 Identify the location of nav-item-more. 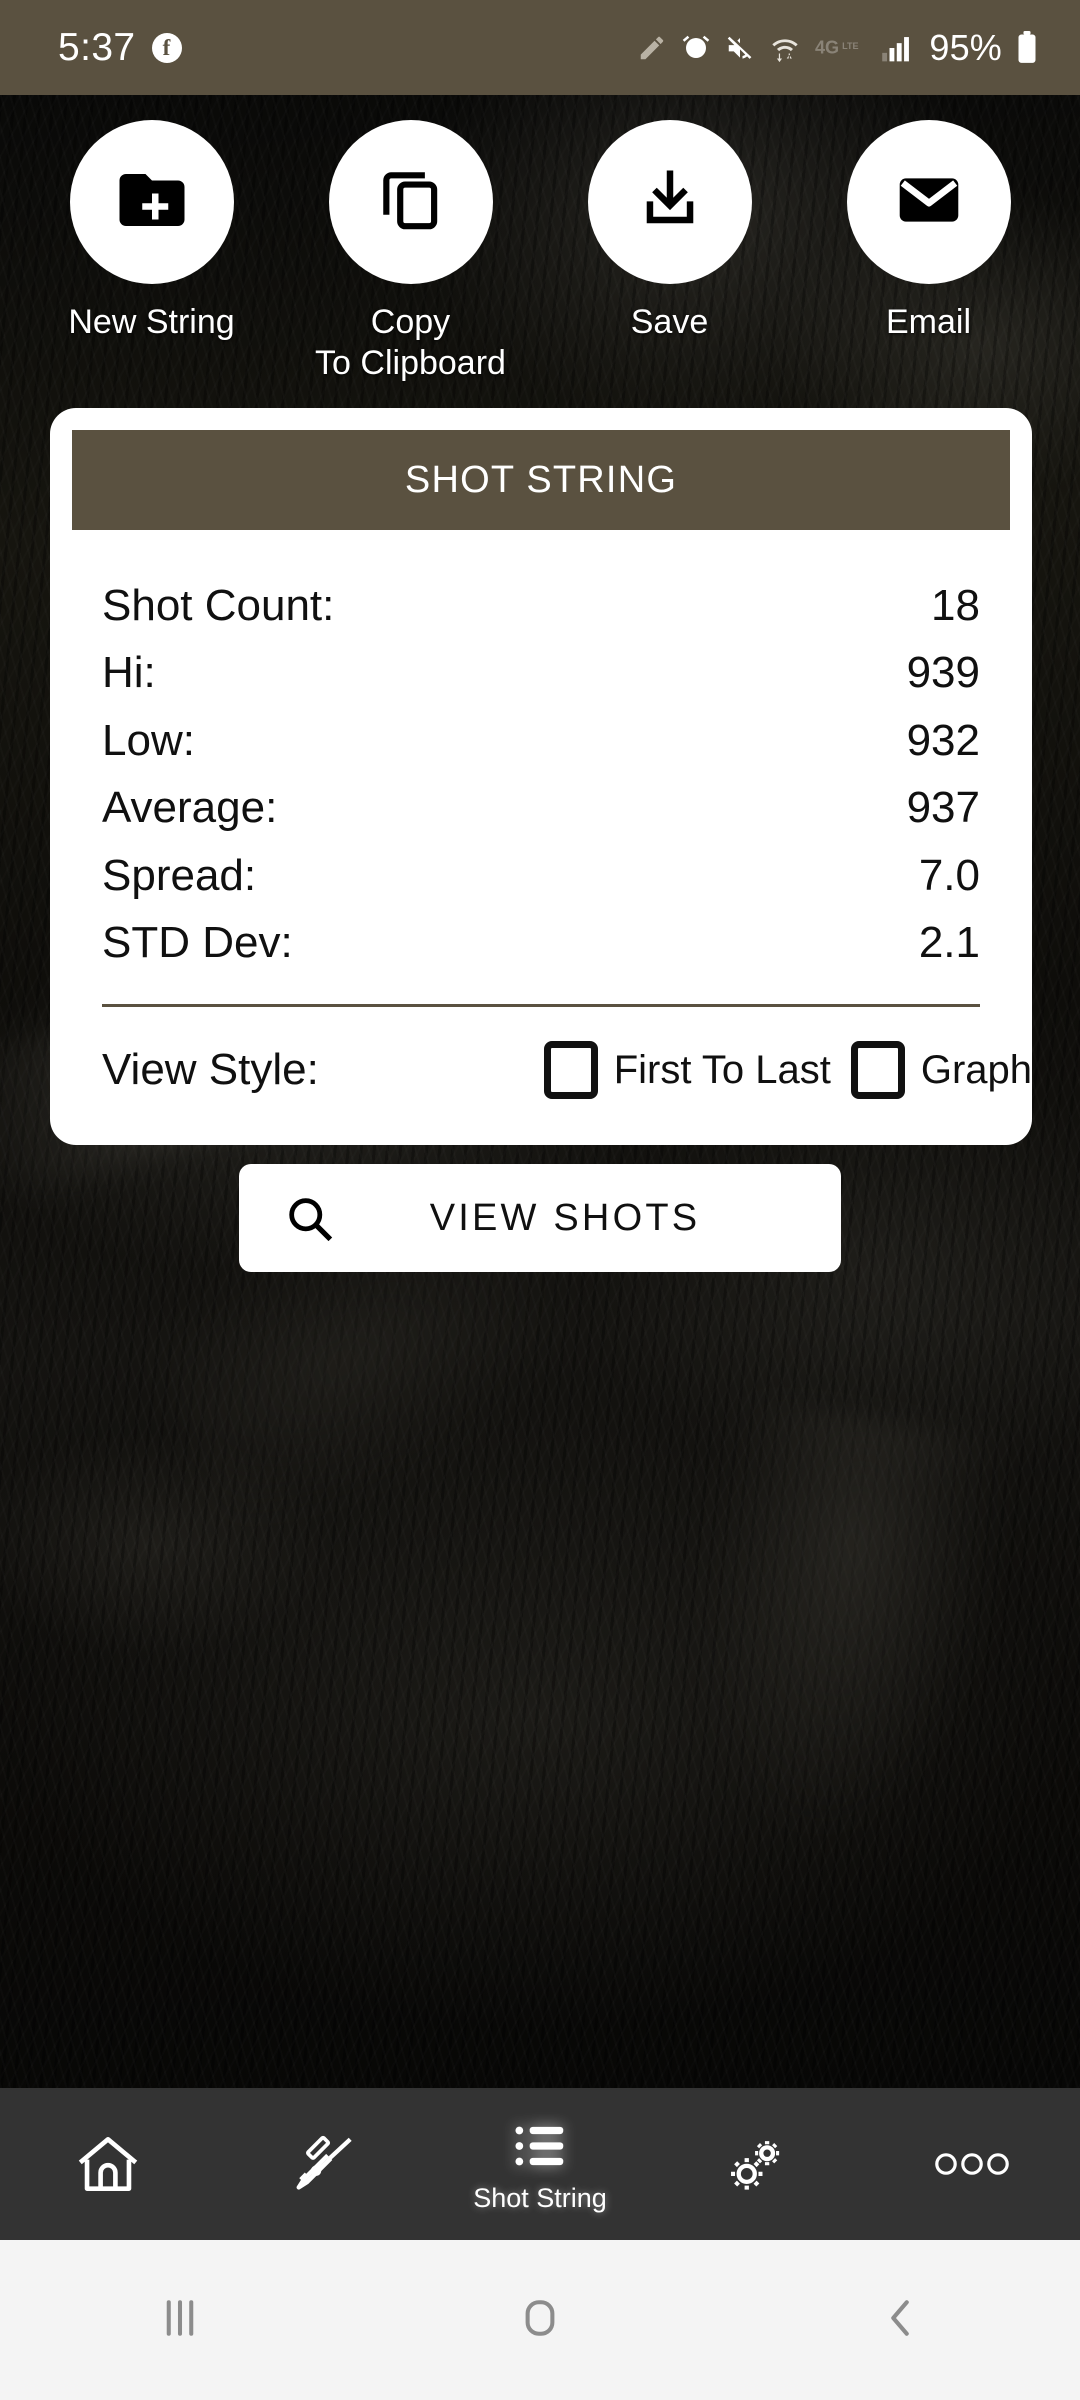
(972, 2164).